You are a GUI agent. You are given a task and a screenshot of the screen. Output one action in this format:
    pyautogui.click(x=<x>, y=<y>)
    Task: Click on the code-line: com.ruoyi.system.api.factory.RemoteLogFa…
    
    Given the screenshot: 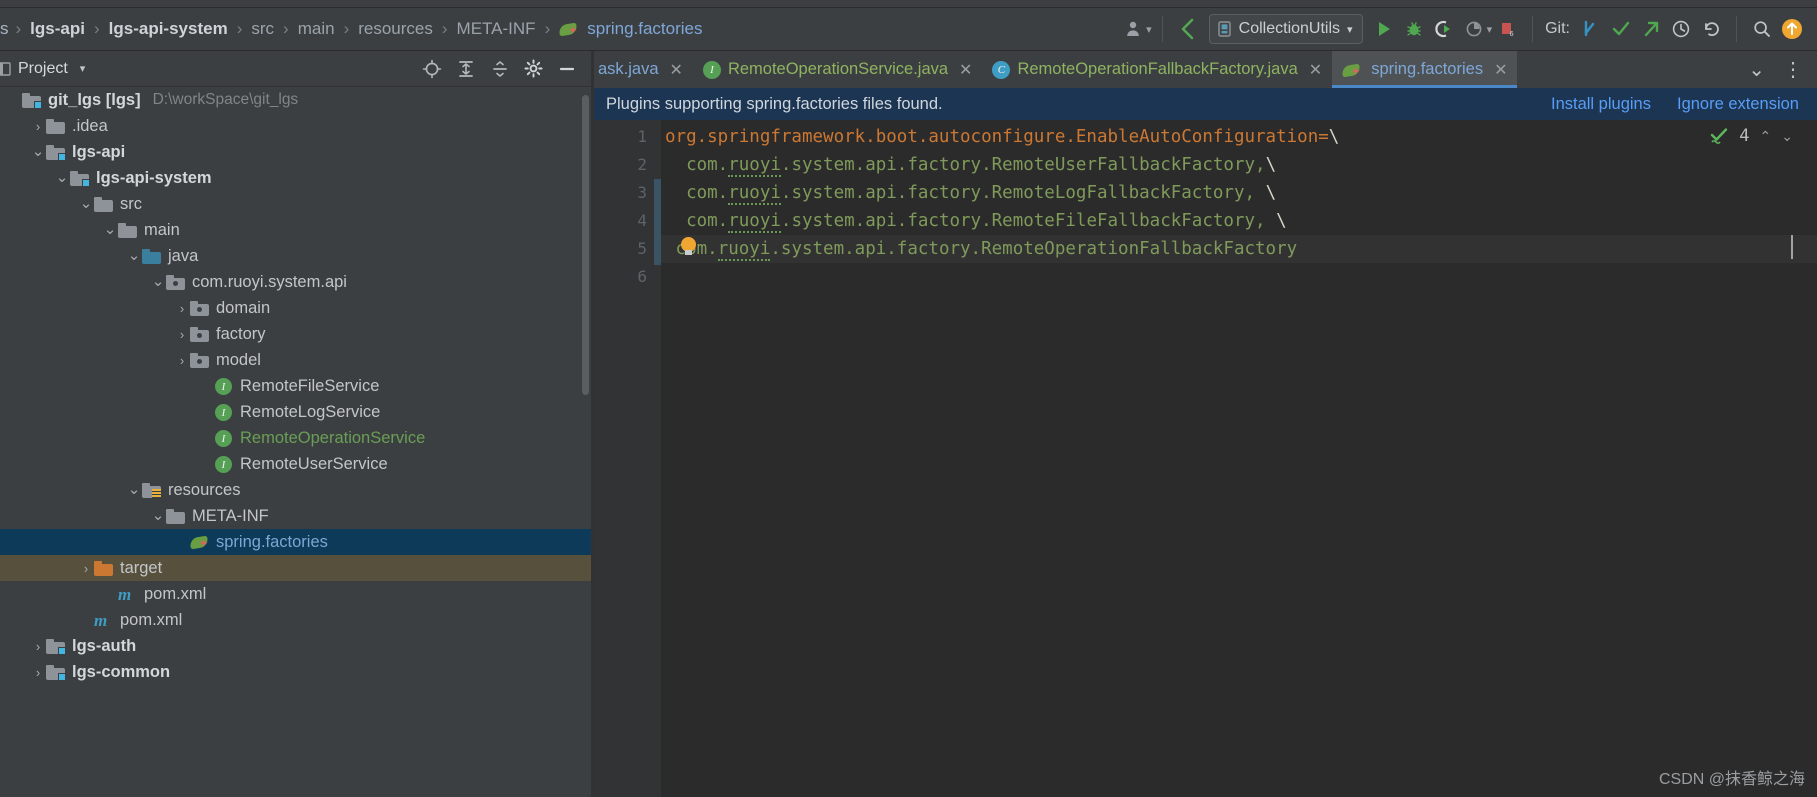 What is the action you would take?
    pyautogui.click(x=1239, y=193)
    